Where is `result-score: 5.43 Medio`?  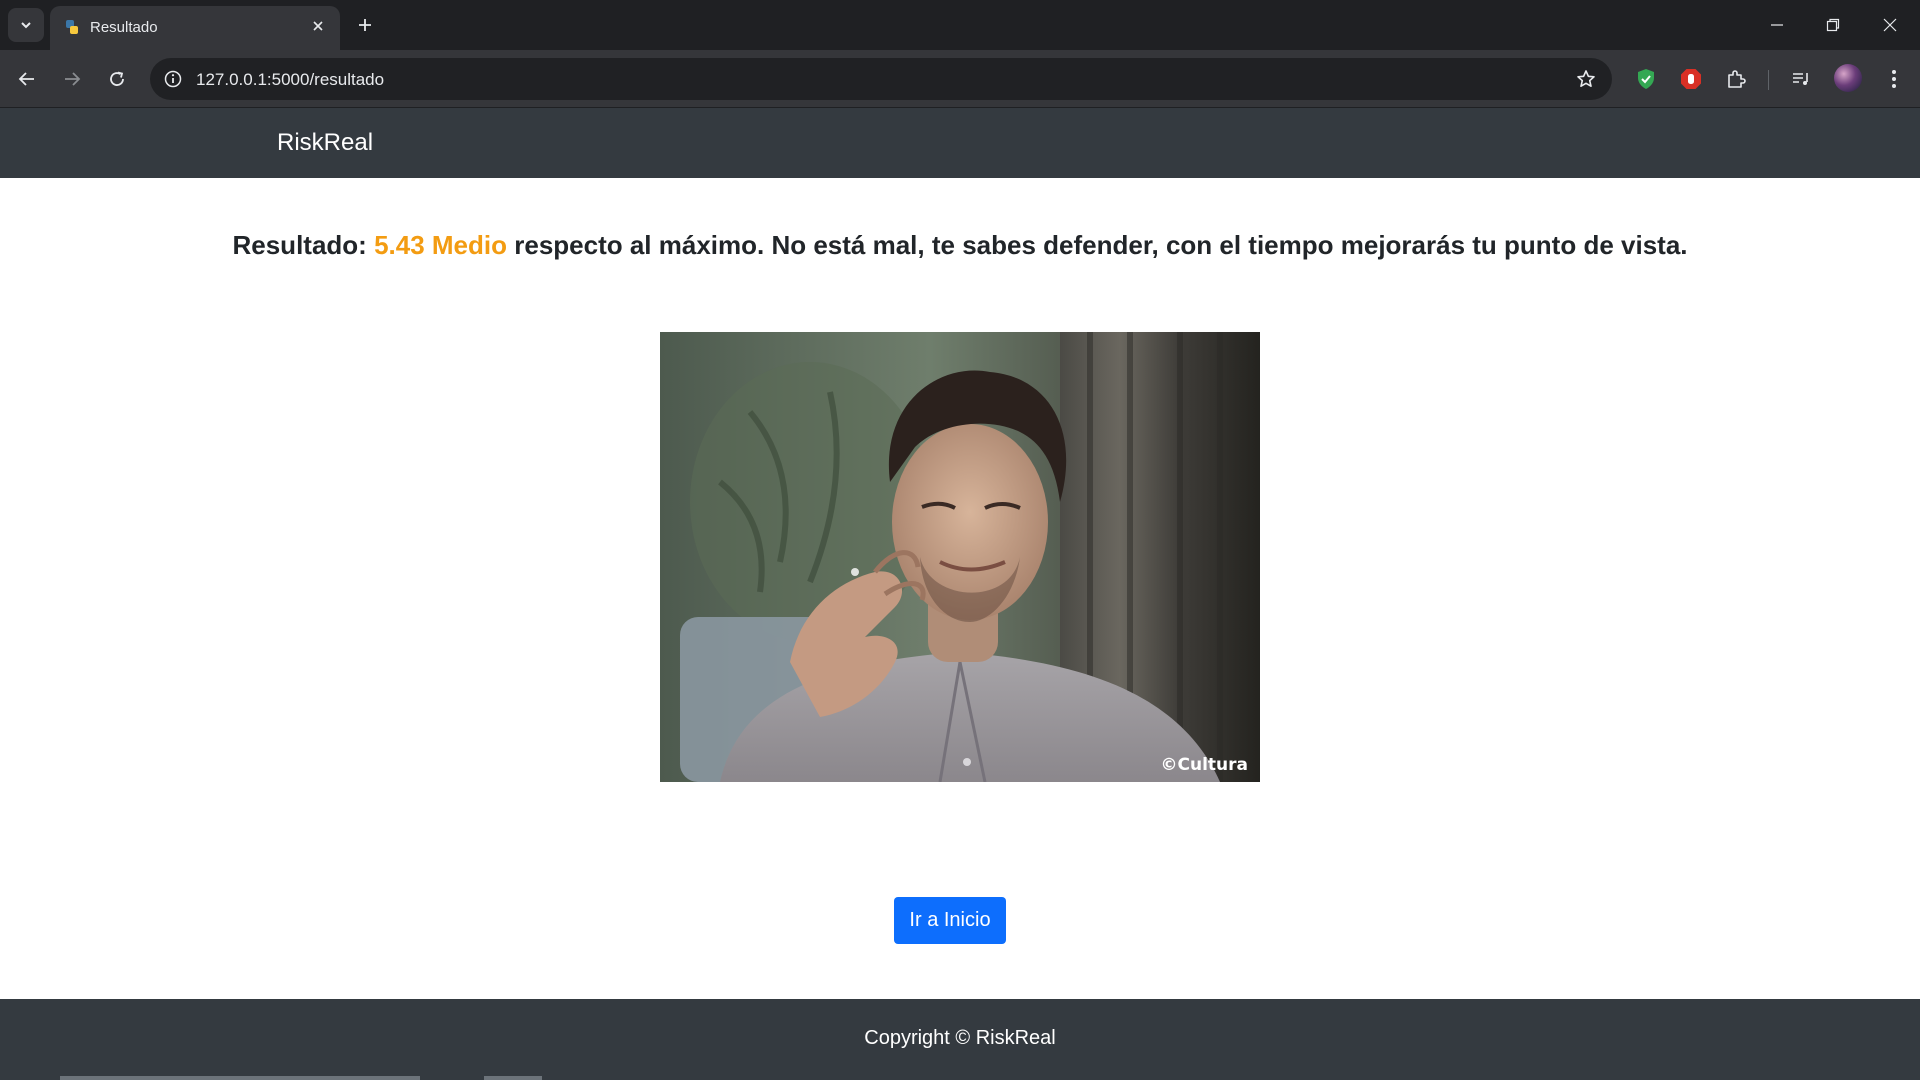
result-score: 5.43 Medio is located at coordinates (440, 245).